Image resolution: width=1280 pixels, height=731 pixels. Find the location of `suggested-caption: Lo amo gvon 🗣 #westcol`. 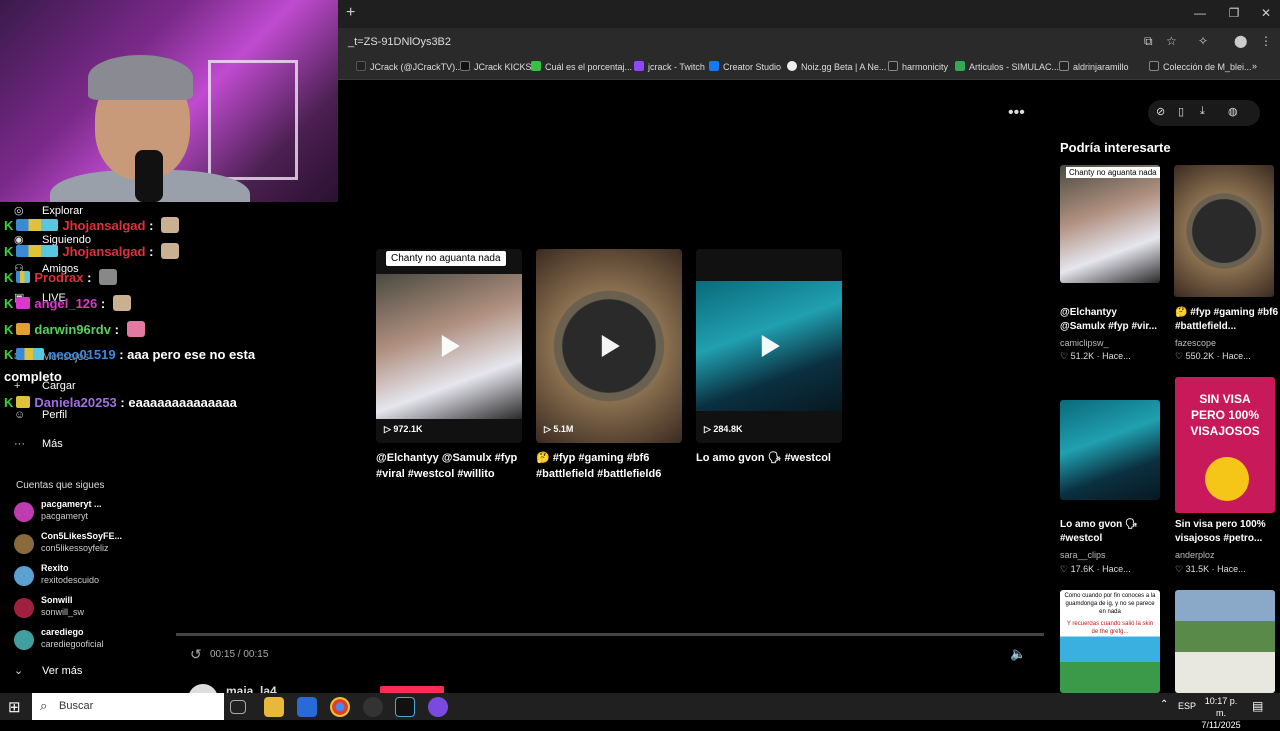

suggested-caption: Lo amo gvon 🗣 #westcol is located at coordinates (1112, 532).